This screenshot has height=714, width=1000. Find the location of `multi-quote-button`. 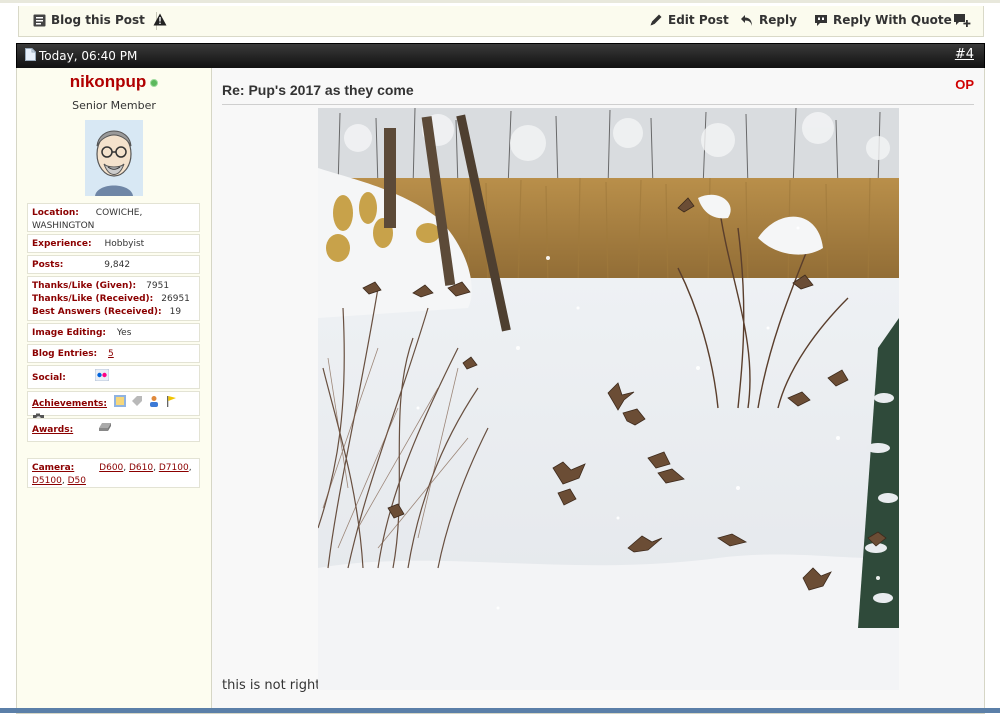

multi-quote-button is located at coordinates (962, 20).